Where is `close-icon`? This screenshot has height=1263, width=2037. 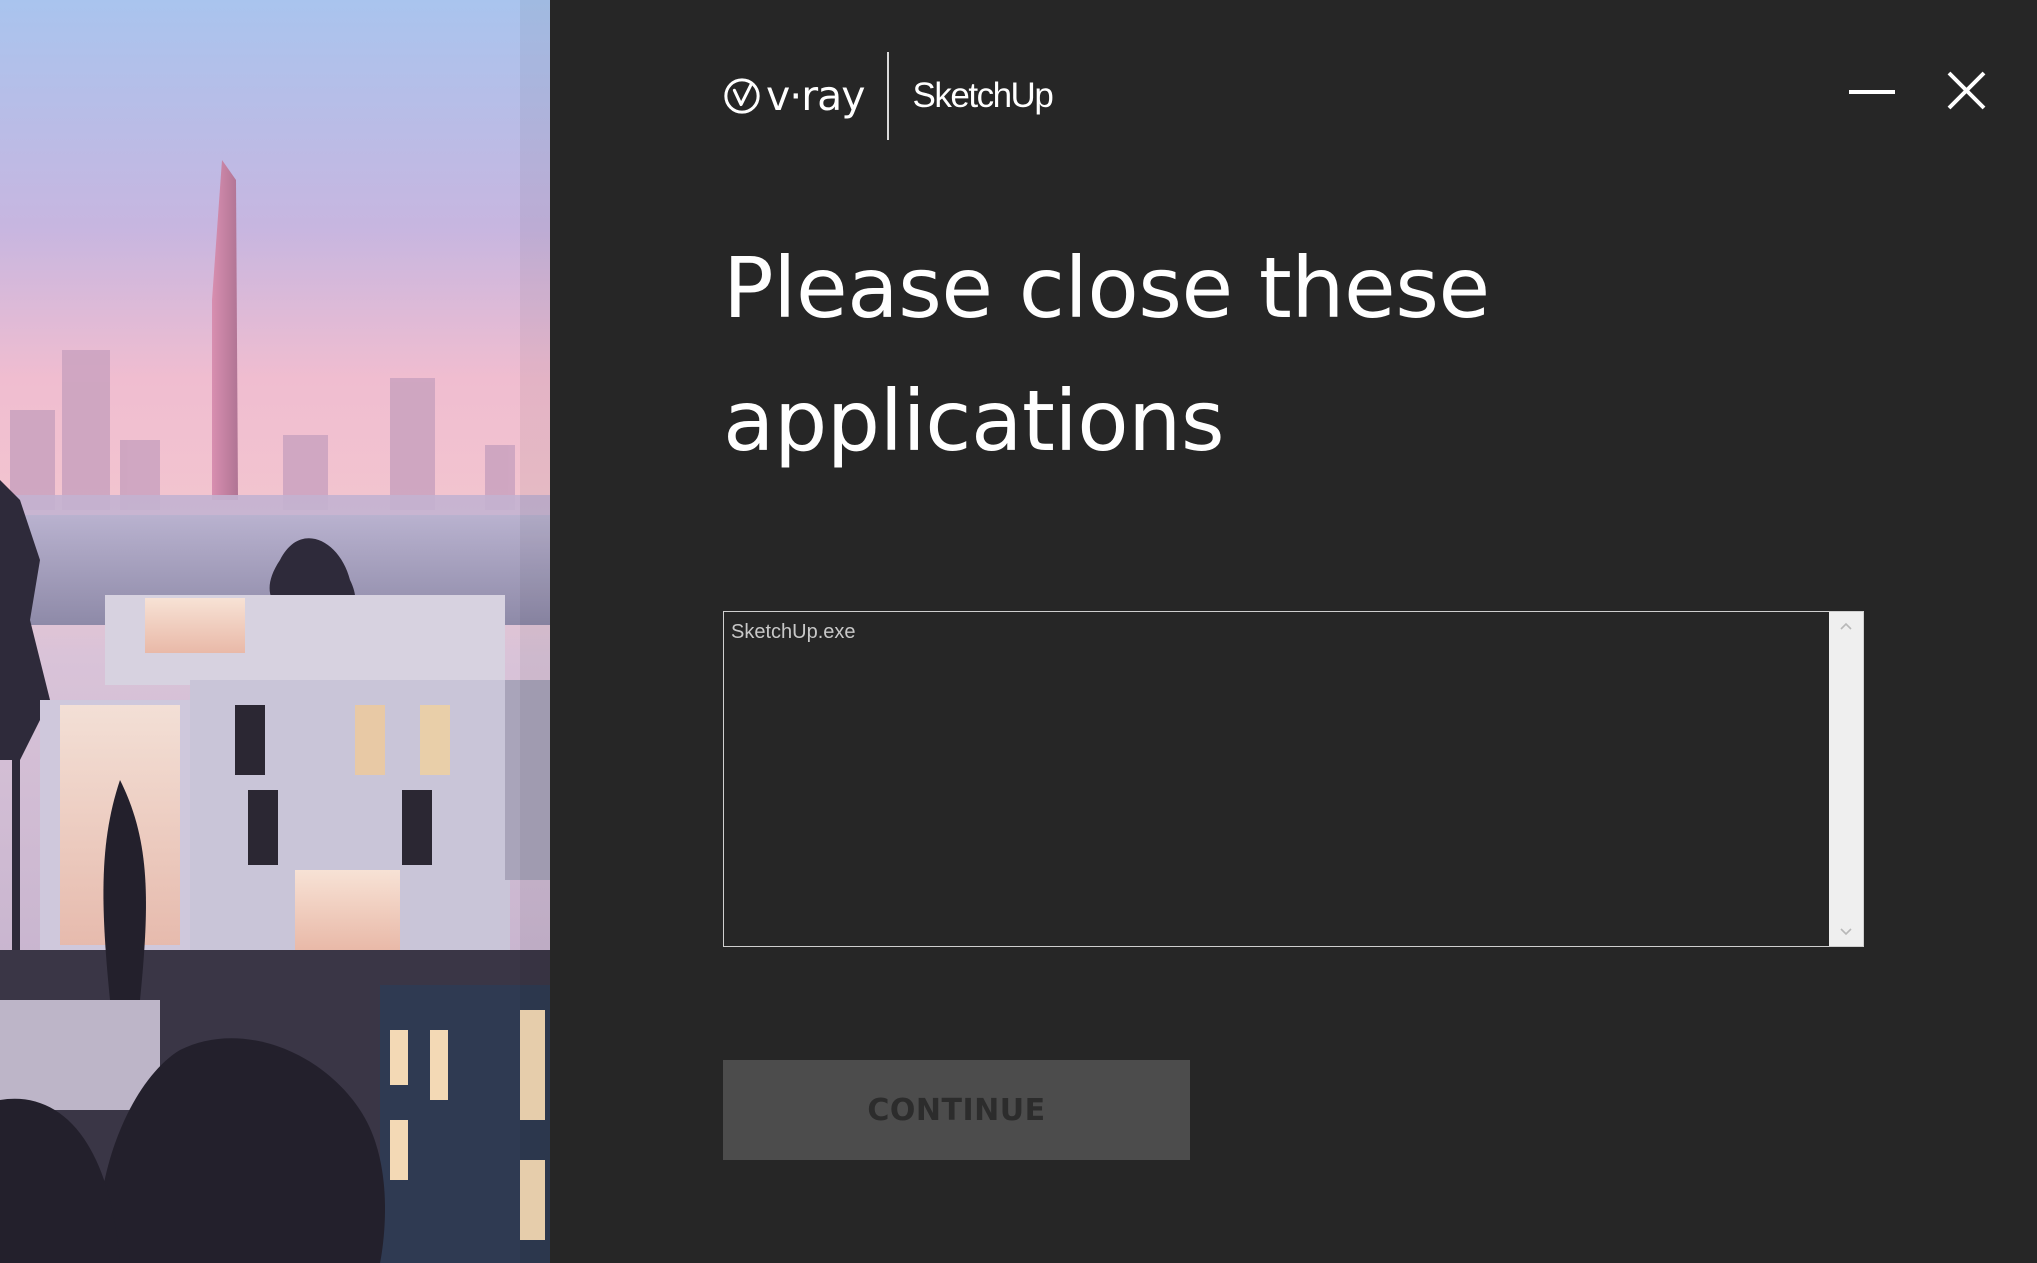 close-icon is located at coordinates (1966, 90).